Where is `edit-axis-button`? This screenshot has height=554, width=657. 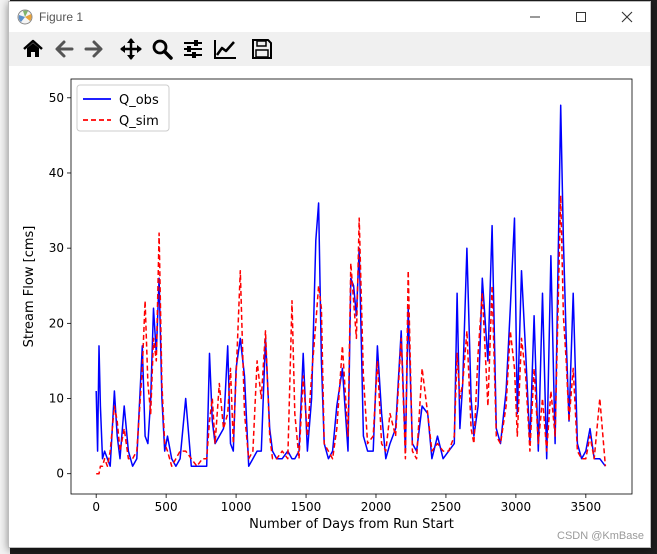 edit-axis-button is located at coordinates (225, 49).